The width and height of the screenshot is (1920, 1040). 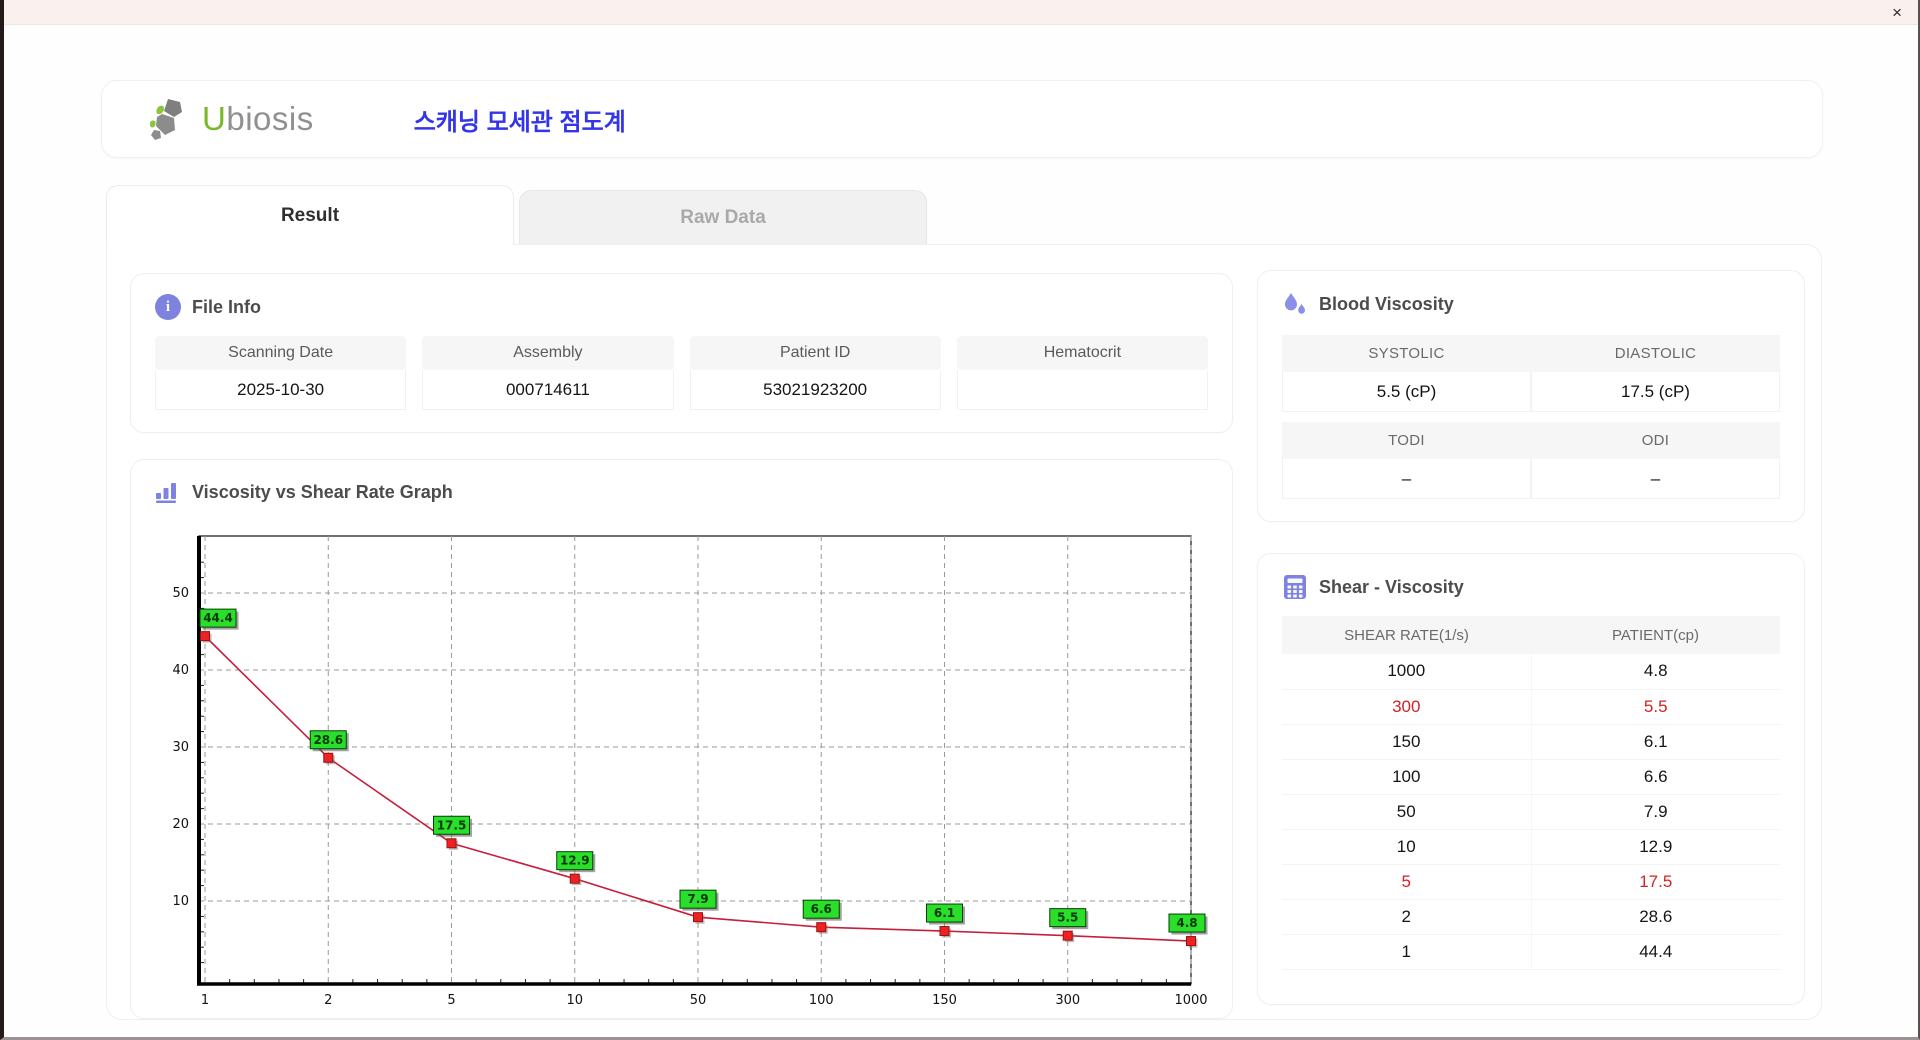 I want to click on svg-text: 1000, so click(x=1190, y=1000).